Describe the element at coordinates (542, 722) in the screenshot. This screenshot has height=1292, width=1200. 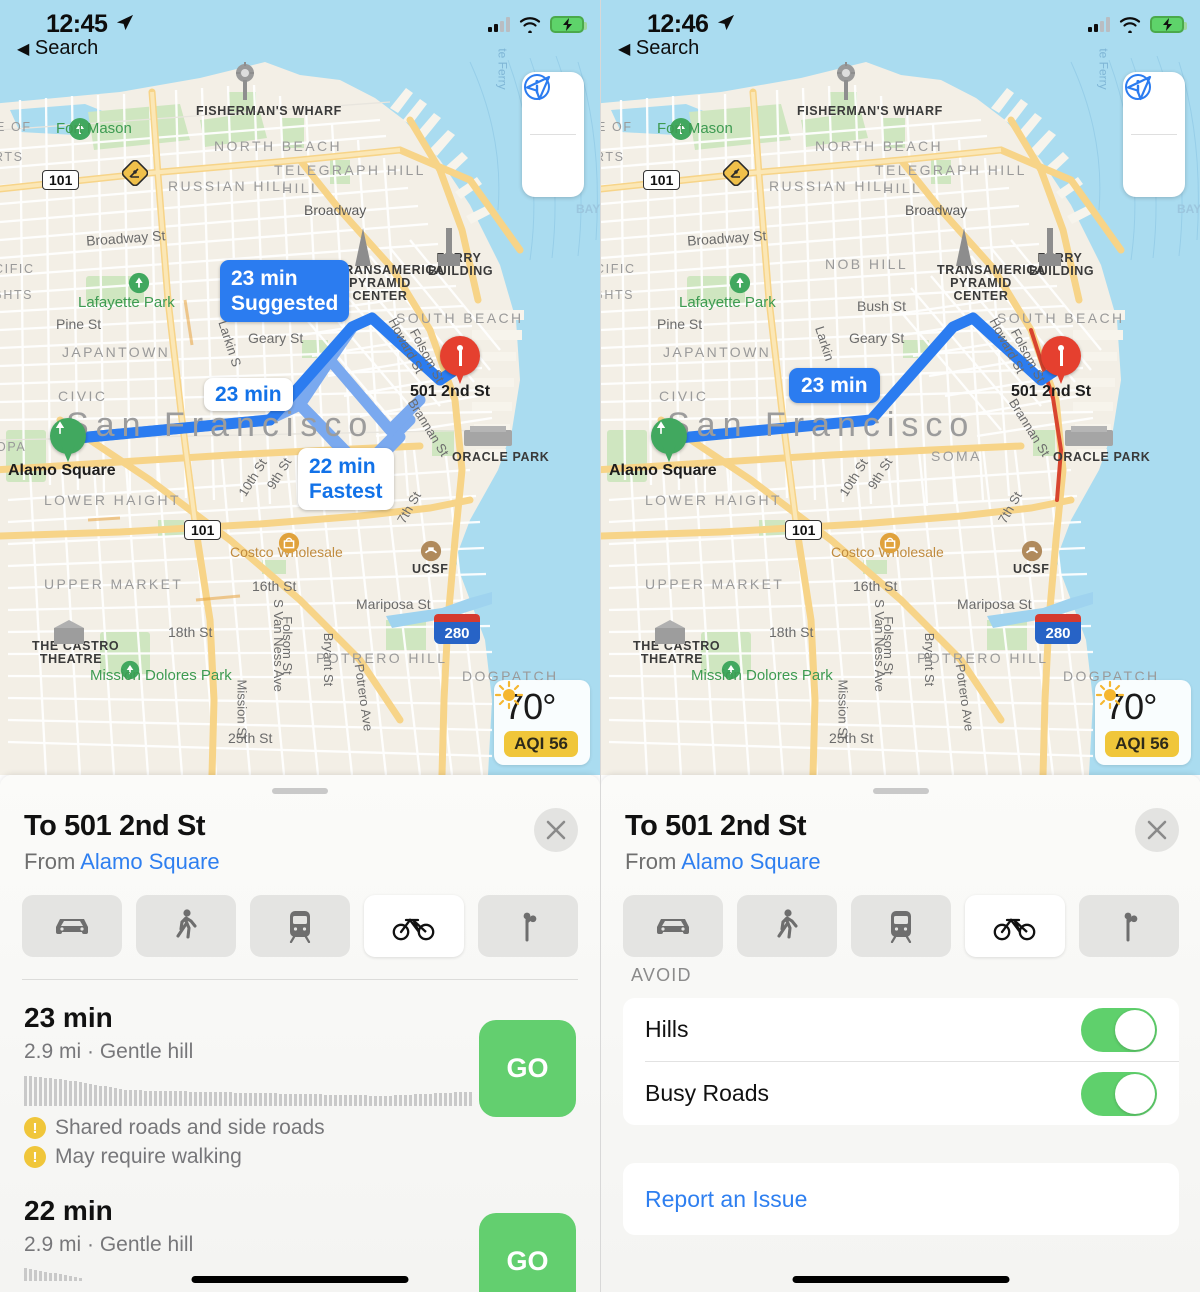
I see `weather-widget-left: 70° AQI 56` at that location.